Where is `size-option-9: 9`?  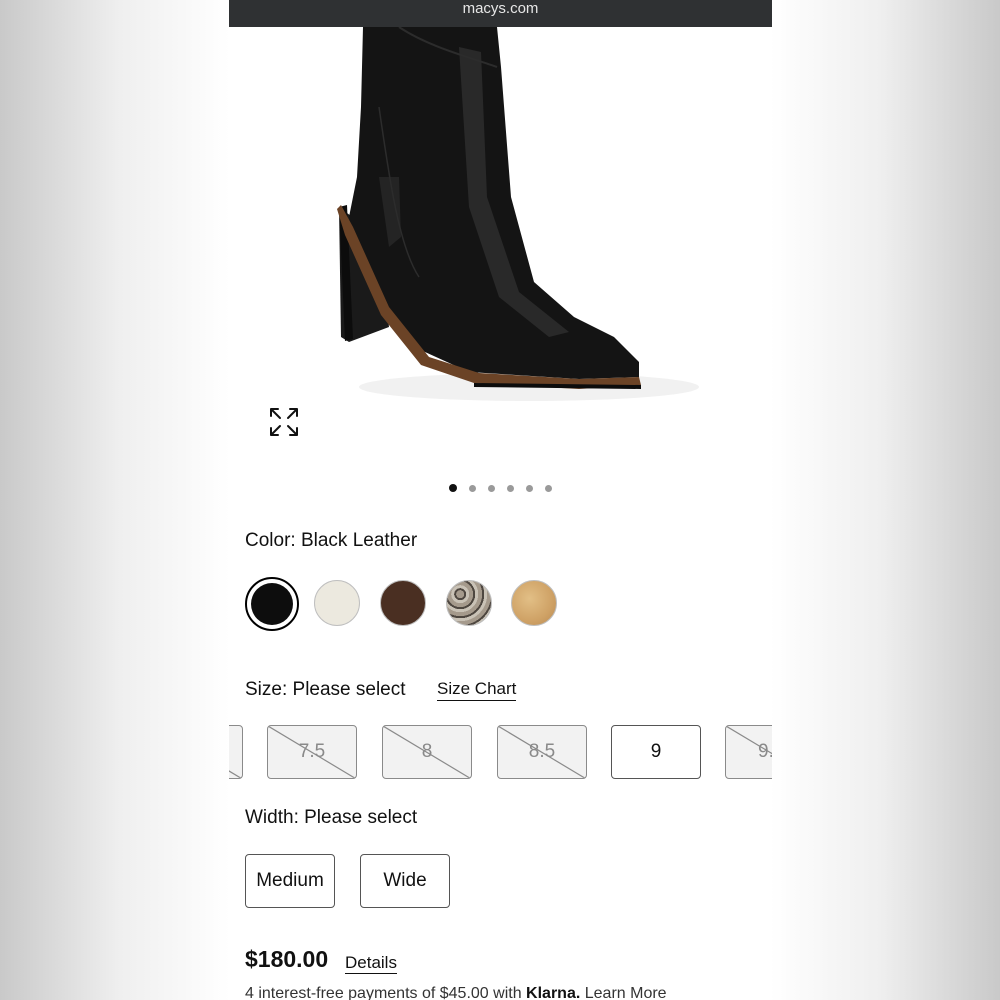 size-option-9: 9 is located at coordinates (656, 752).